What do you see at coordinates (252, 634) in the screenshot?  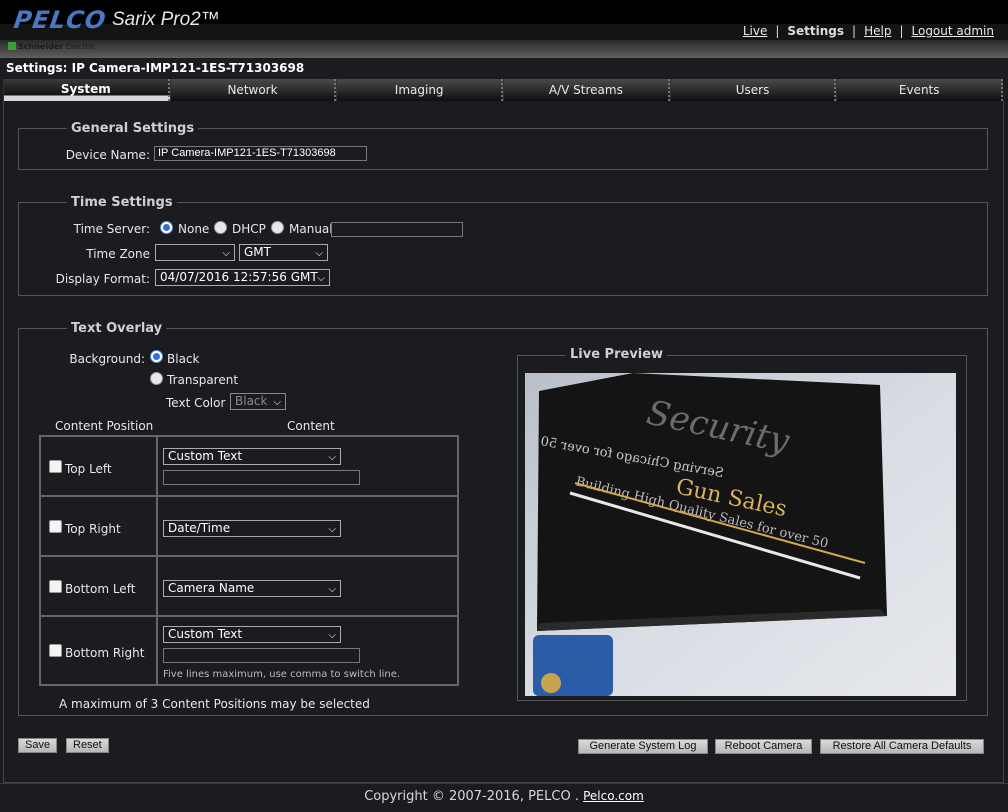 I see `bottom-right-content-select: Custom Text ⌵` at bounding box center [252, 634].